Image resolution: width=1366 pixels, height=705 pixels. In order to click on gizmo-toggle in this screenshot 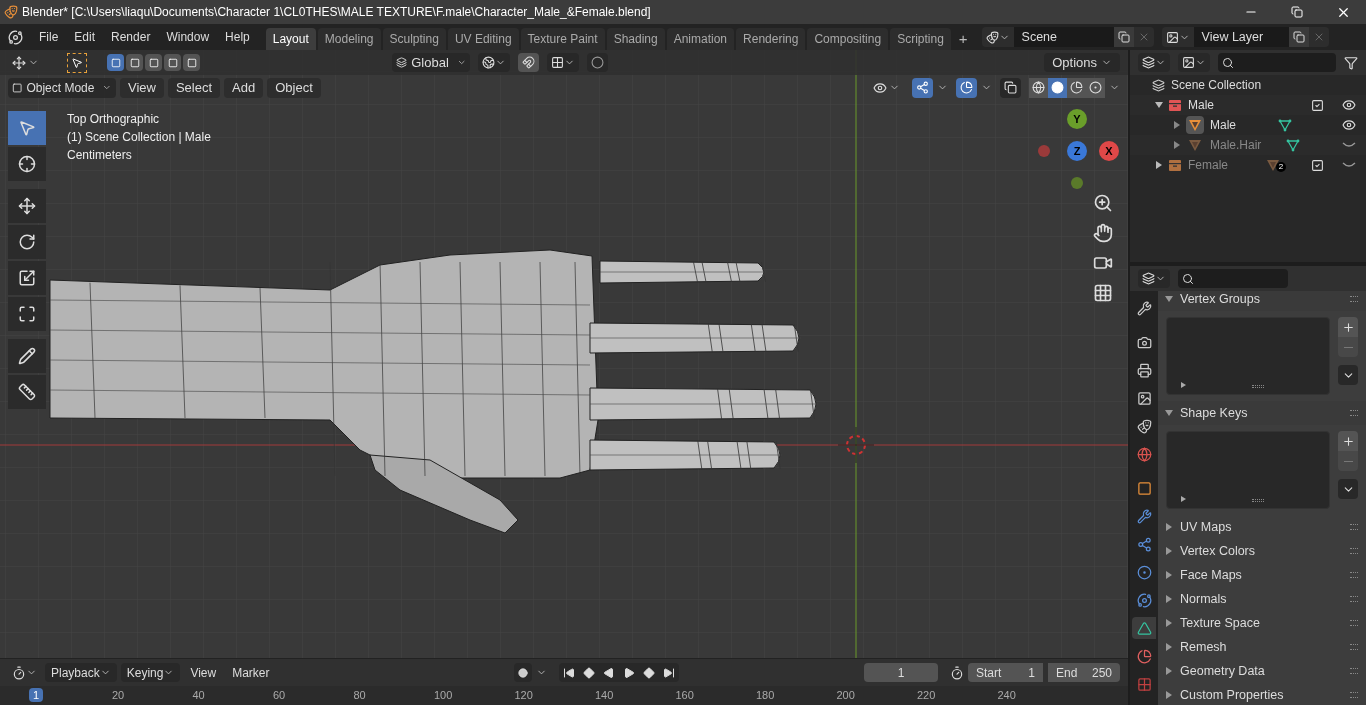, I will do `click(922, 87)`.